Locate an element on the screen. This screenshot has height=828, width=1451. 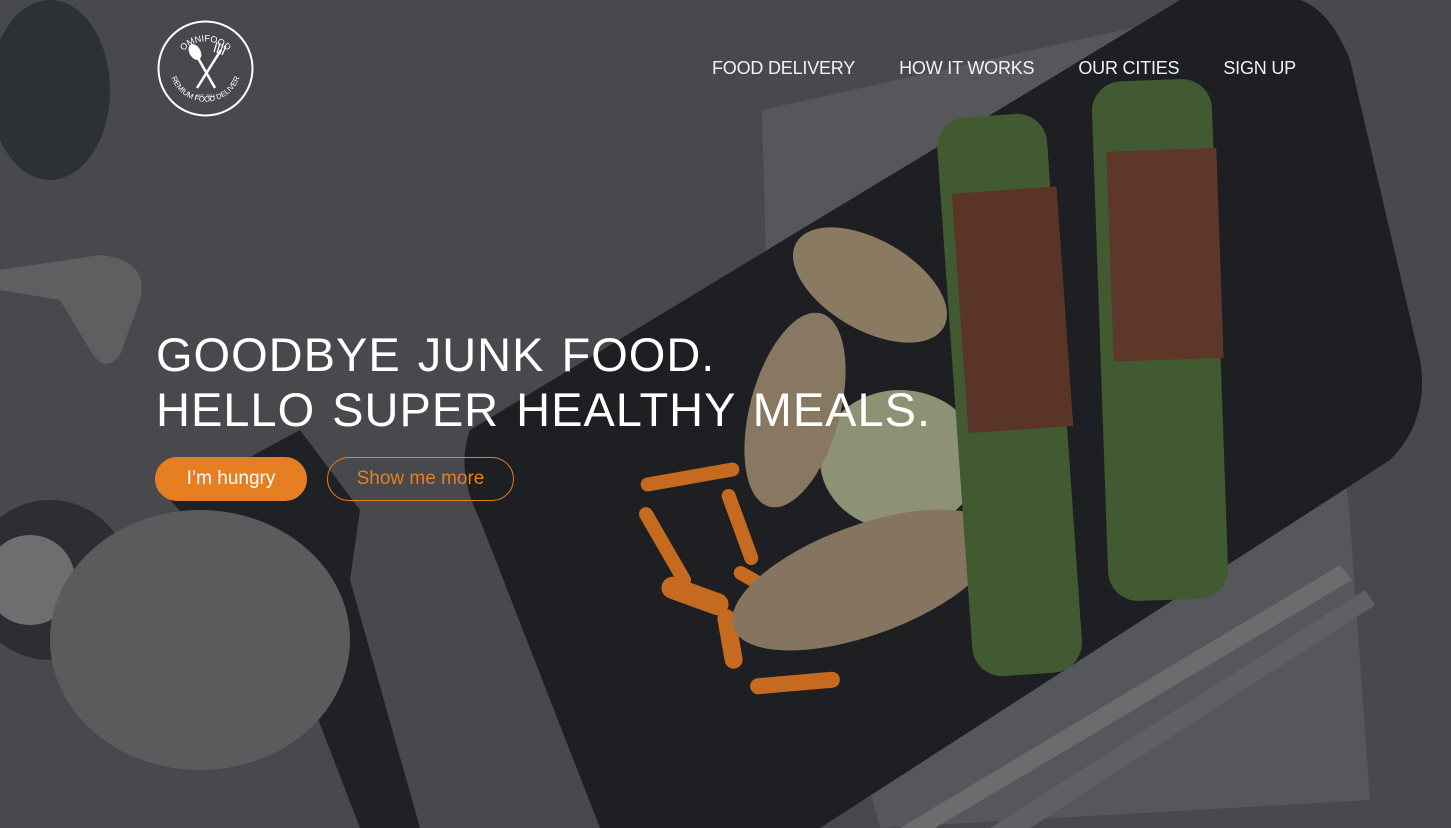
hero-buttons: I’m hungry Show me more is located at coordinates (334, 479).